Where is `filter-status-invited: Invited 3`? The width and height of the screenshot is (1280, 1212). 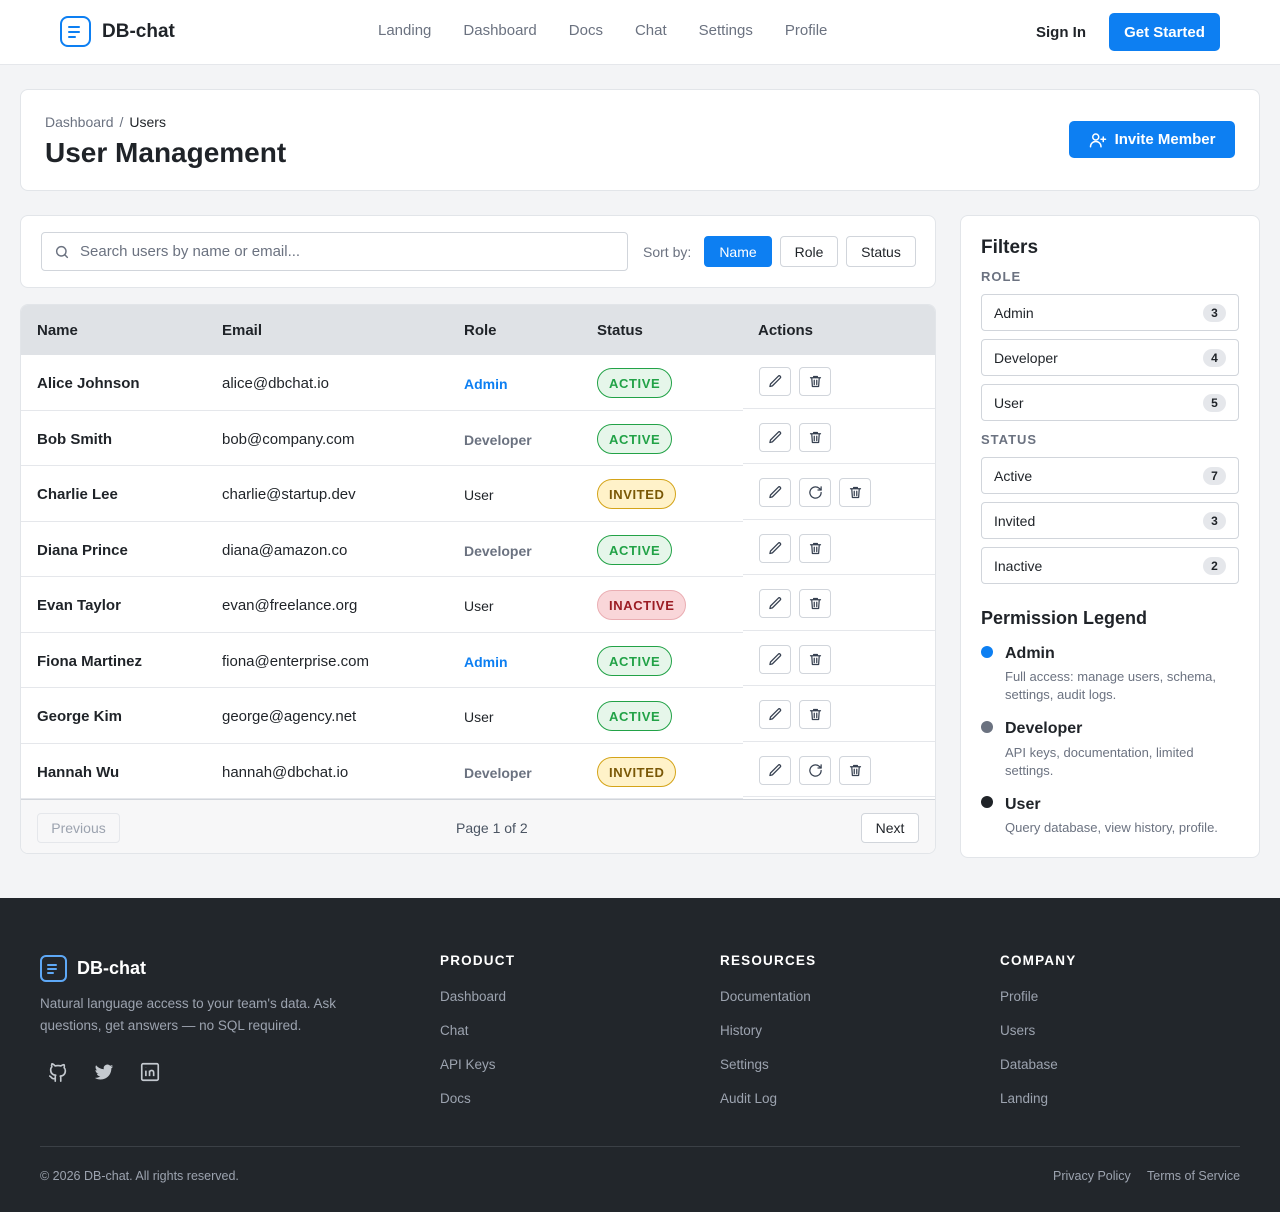
filter-status-invited: Invited 3 is located at coordinates (1110, 520).